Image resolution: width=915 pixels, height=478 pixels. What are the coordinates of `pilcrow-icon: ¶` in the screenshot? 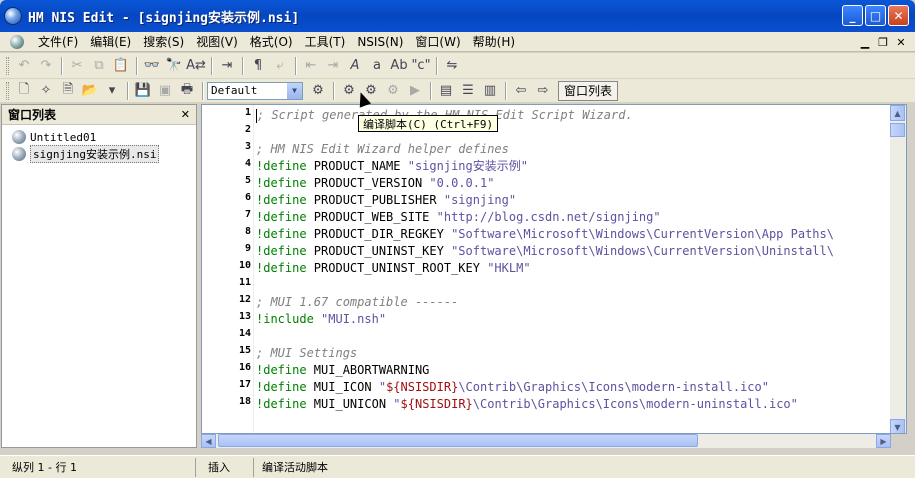 It's located at (258, 66).